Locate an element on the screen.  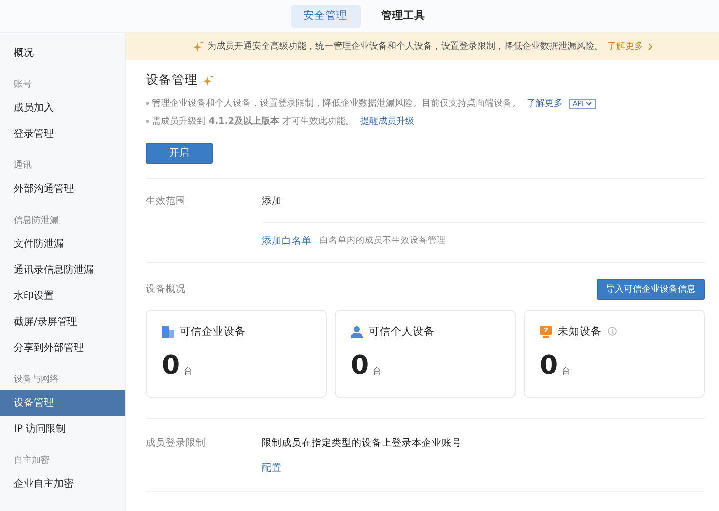
import-button: 导入可信企业设备信息 is located at coordinates (651, 289).